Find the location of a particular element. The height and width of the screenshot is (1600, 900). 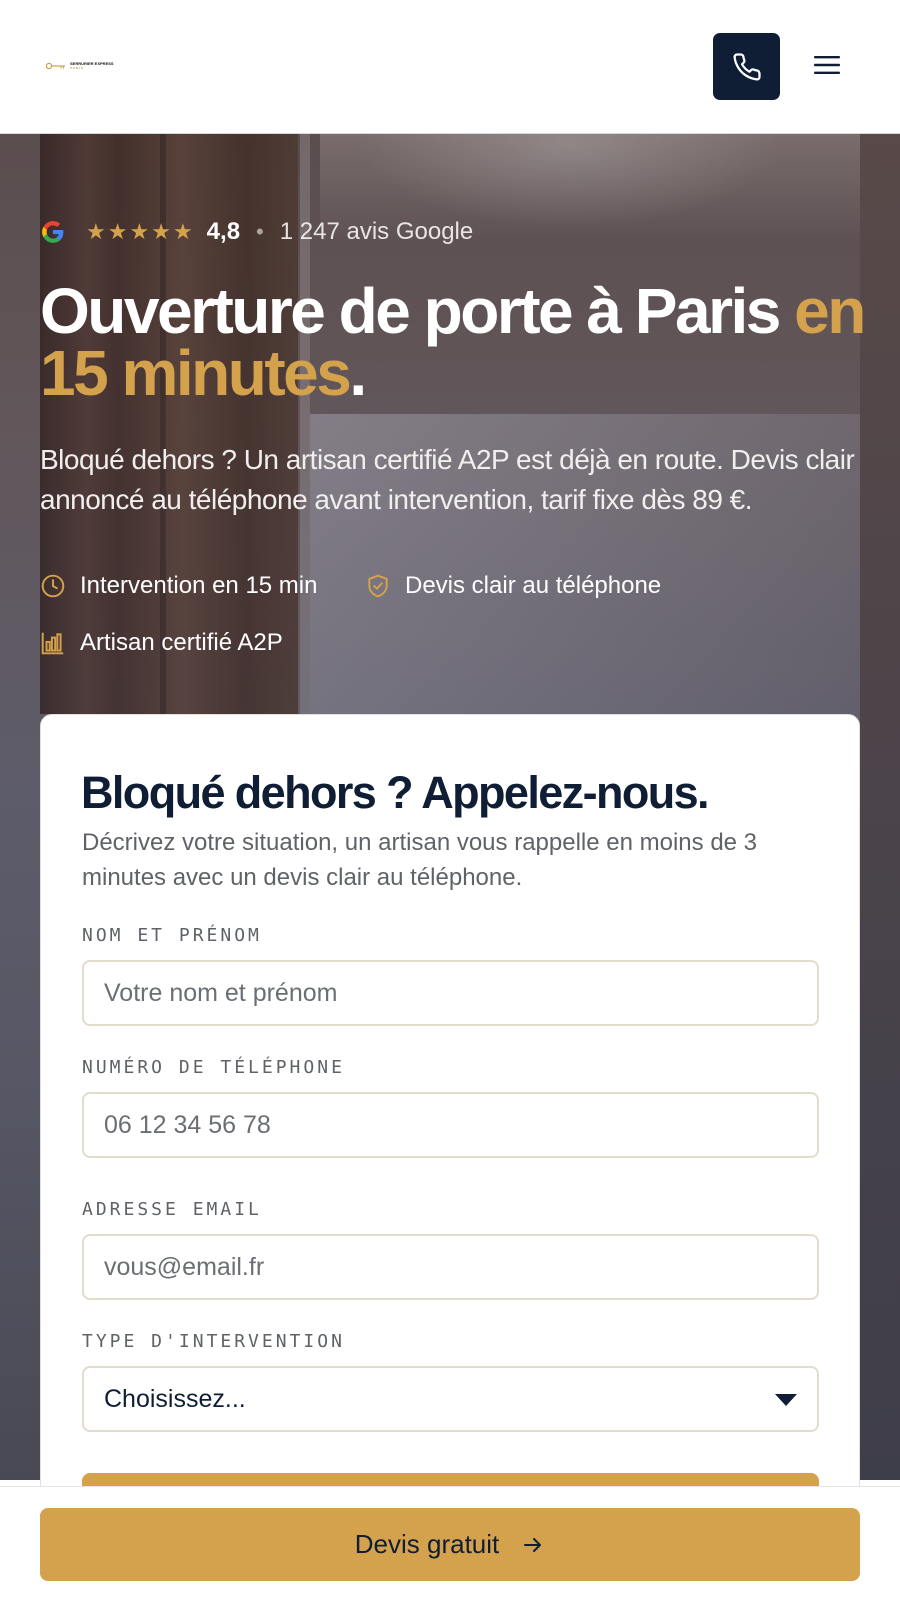

google-rating: ★ ★ ★ ★ ★ 4,8 • 1 247 avis Google is located at coordinates (256, 232).